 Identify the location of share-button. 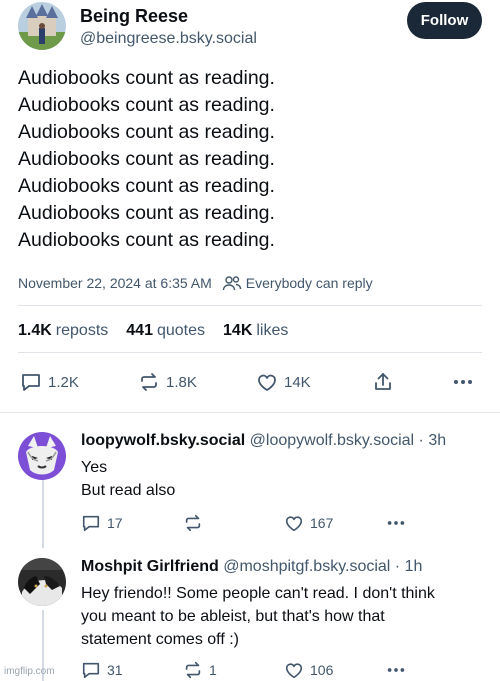
(383, 382).